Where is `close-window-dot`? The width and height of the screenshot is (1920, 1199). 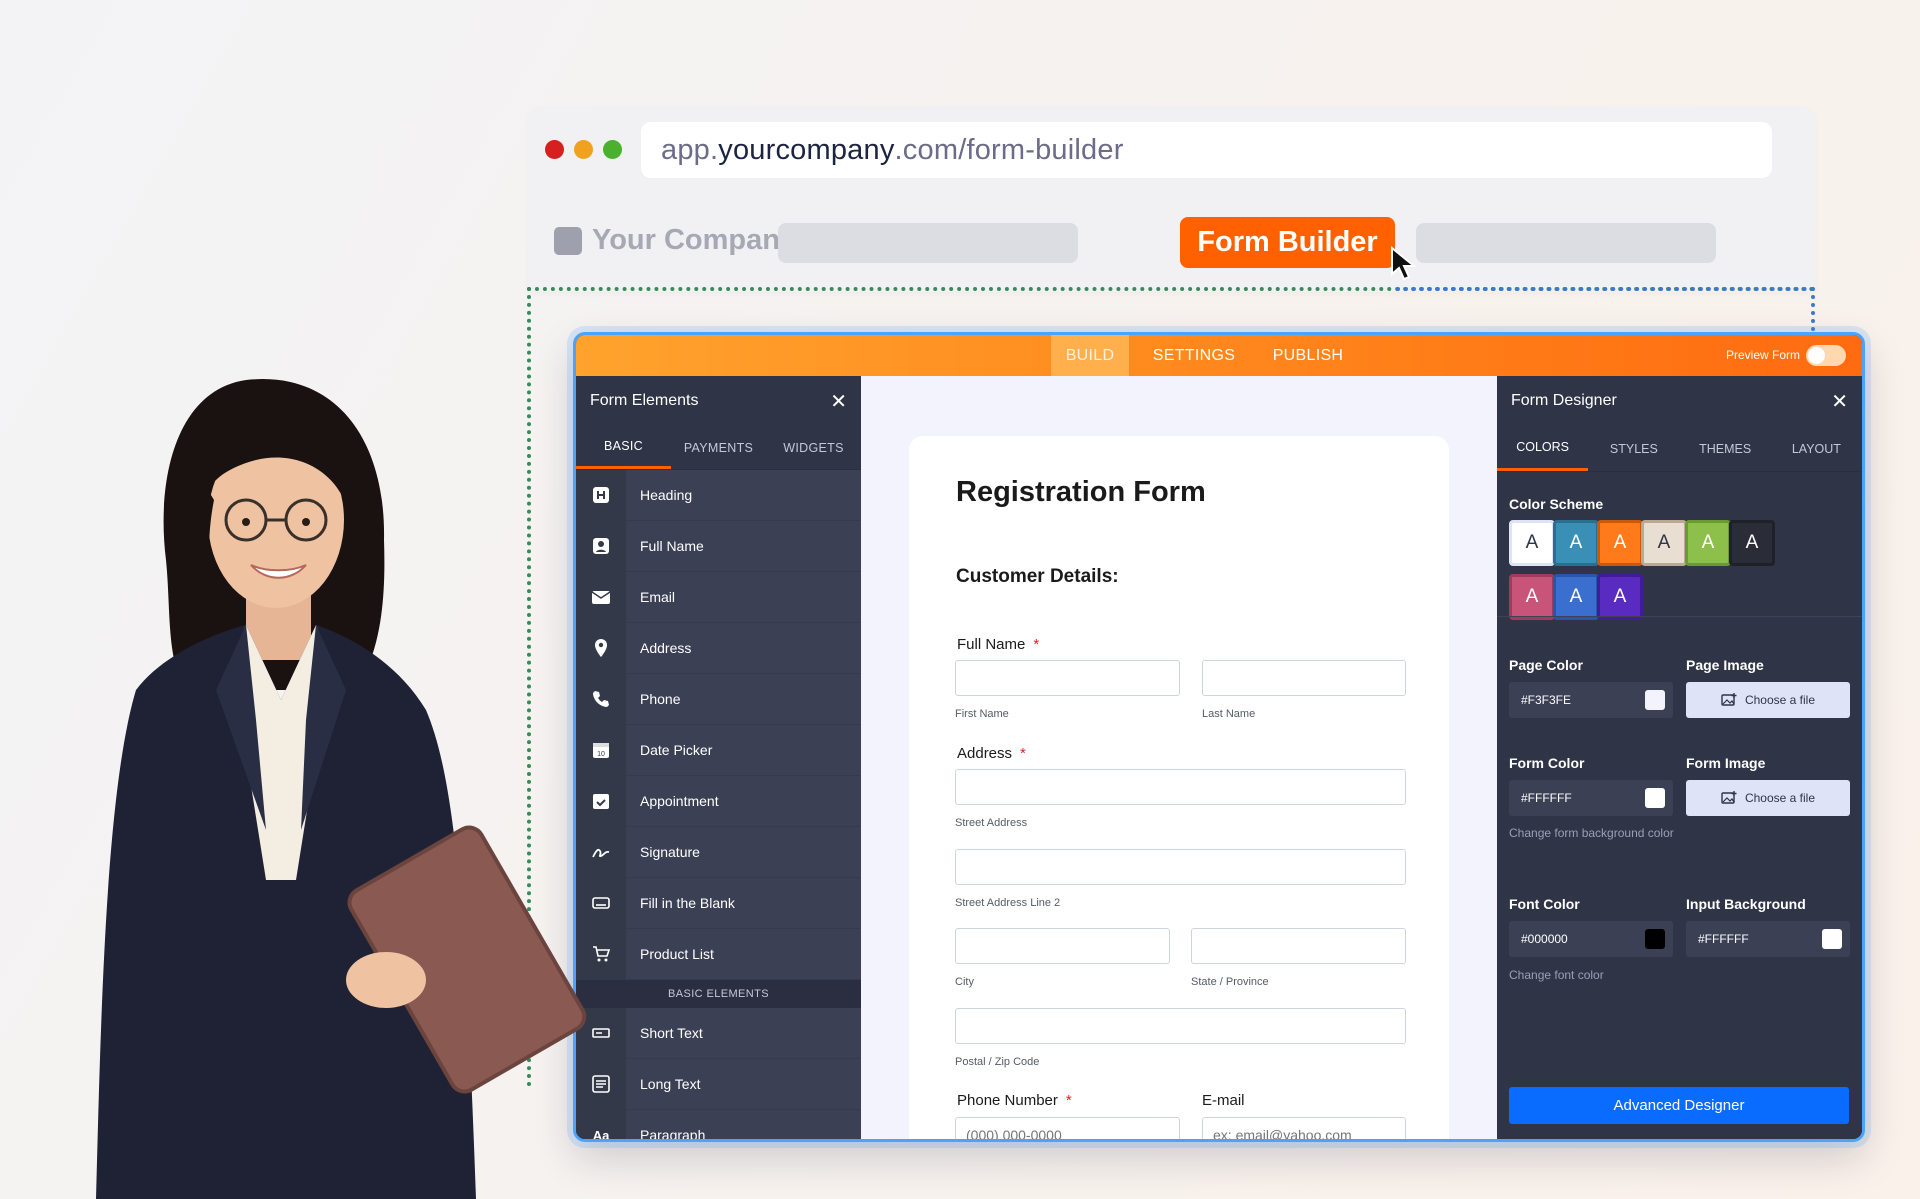 close-window-dot is located at coordinates (554, 149).